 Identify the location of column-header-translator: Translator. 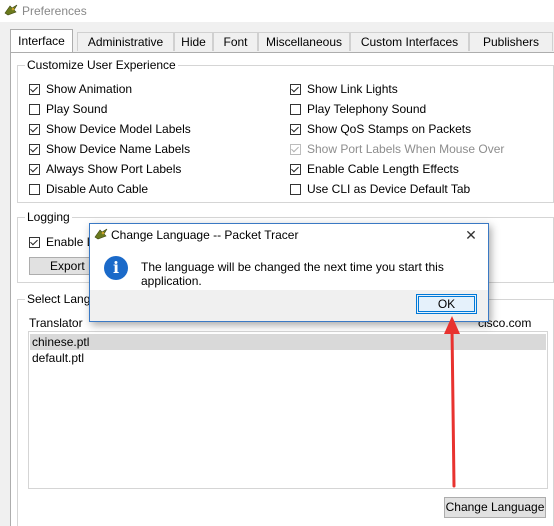
(56, 323).